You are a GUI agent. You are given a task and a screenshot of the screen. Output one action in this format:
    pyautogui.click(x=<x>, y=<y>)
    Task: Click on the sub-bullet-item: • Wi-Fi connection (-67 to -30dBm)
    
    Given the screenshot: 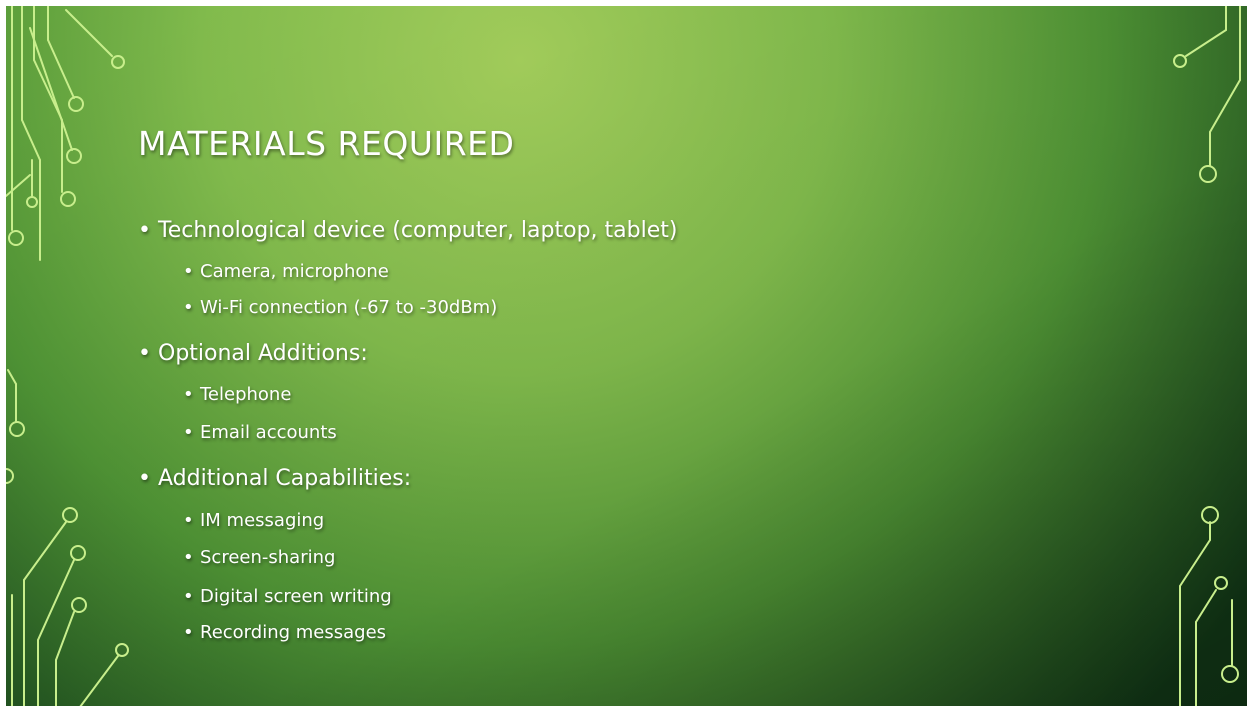 What is the action you would take?
    pyautogui.click(x=340, y=307)
    